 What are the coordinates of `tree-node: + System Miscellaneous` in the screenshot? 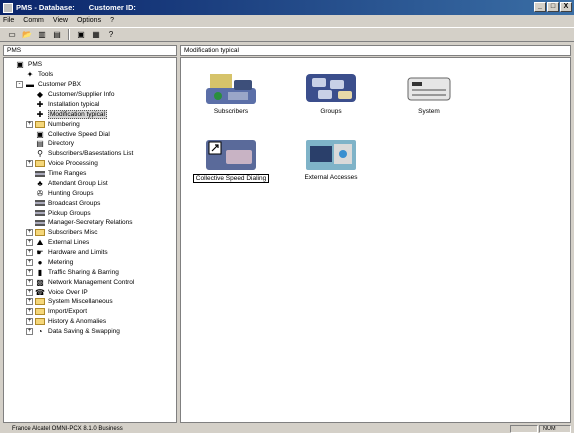 It's located at (90, 302).